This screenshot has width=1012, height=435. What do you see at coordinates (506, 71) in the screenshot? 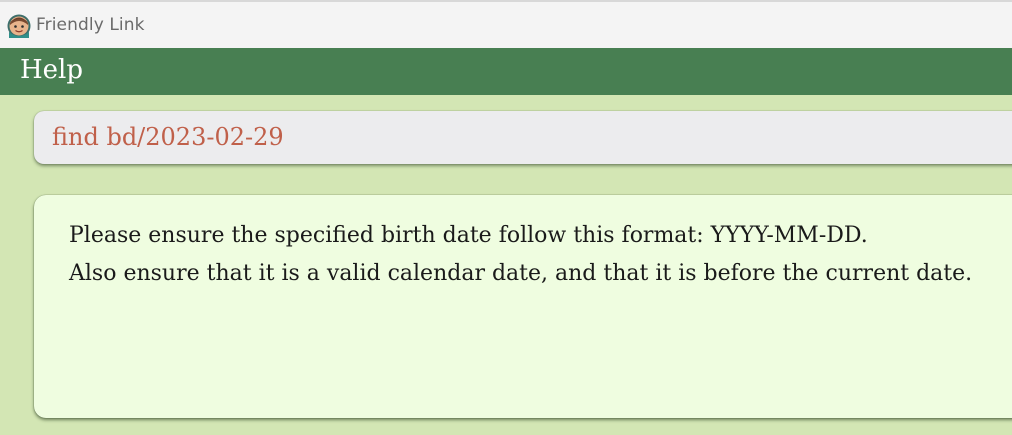
I see `menu-bar: Help` at bounding box center [506, 71].